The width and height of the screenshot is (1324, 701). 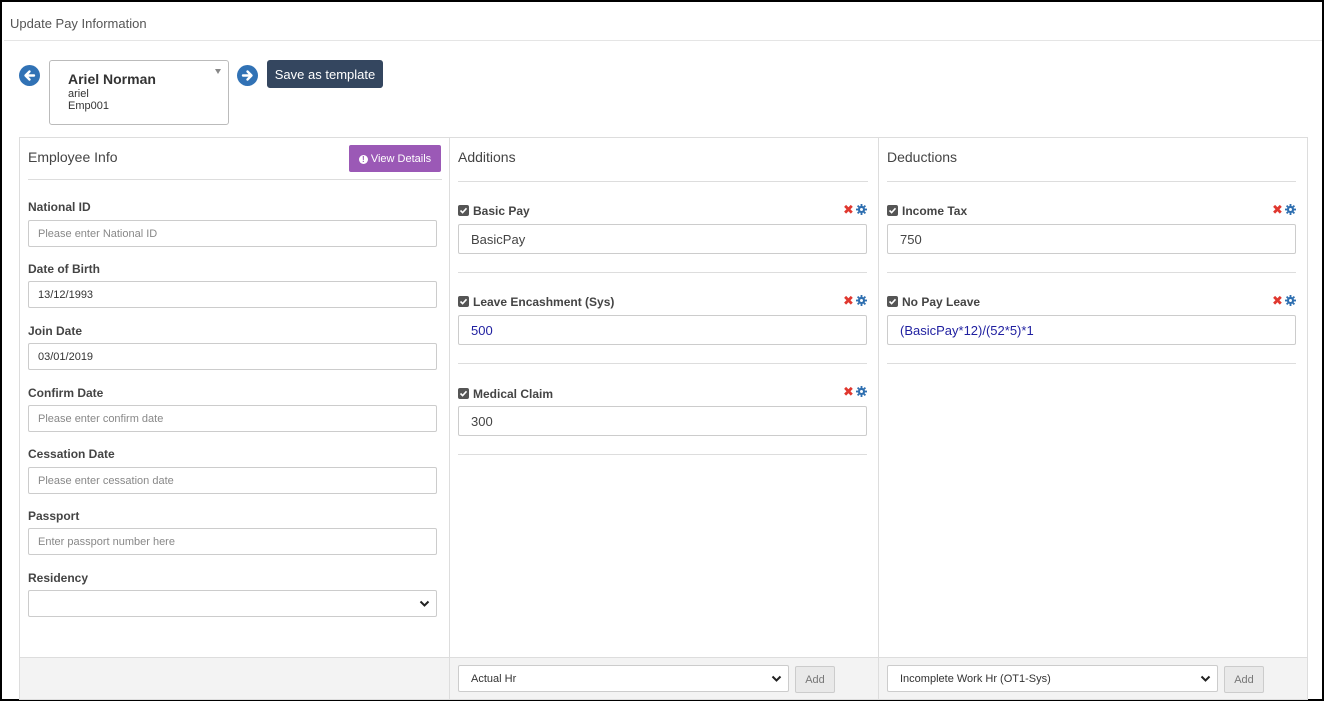 What do you see at coordinates (88, 106) in the screenshot?
I see `employee-code: Emp001` at bounding box center [88, 106].